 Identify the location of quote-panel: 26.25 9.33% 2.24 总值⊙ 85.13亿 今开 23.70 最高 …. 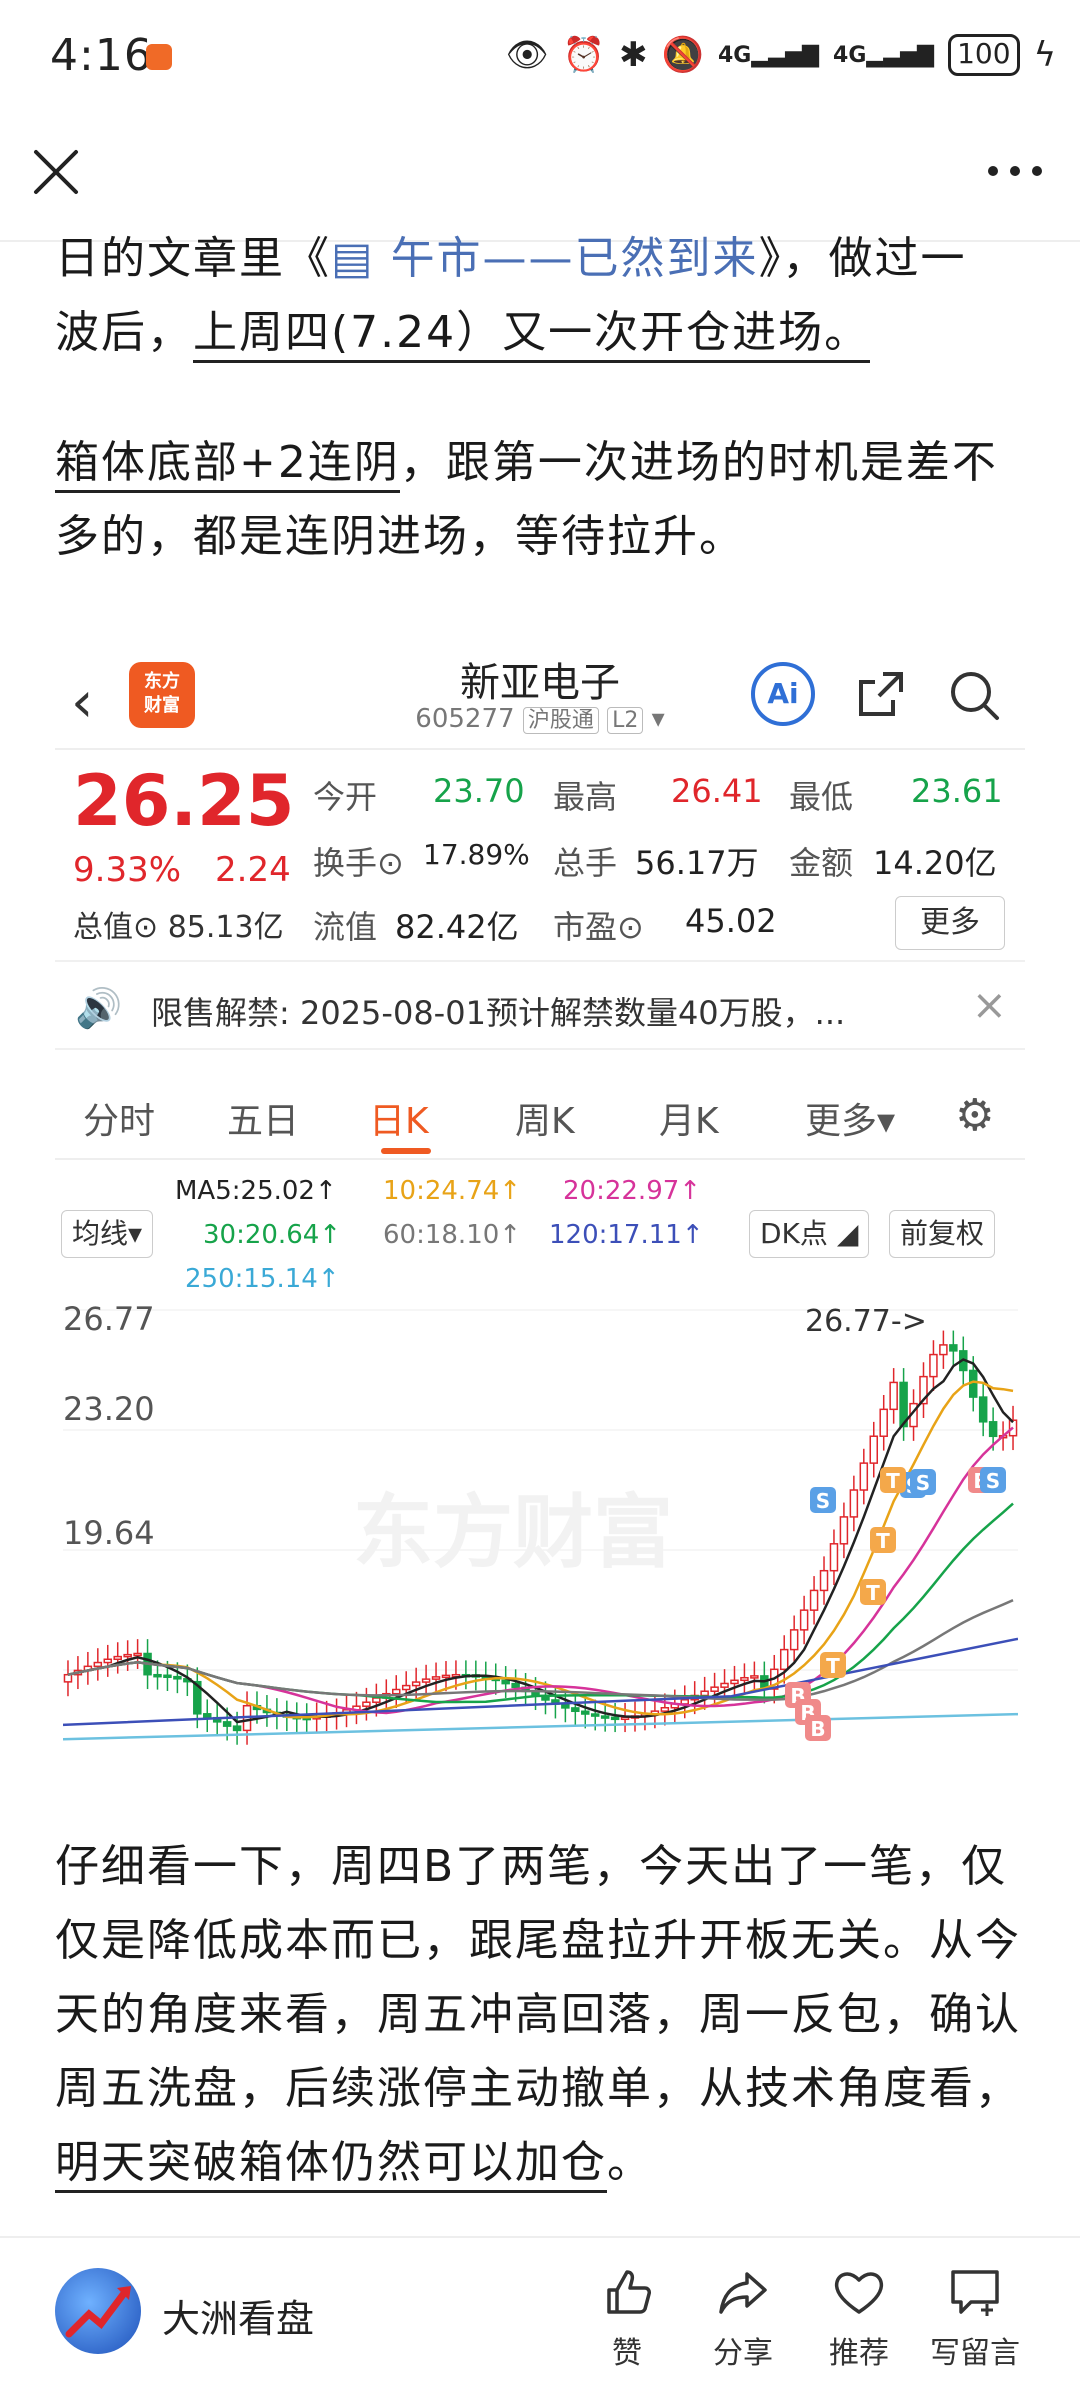
(540, 850).